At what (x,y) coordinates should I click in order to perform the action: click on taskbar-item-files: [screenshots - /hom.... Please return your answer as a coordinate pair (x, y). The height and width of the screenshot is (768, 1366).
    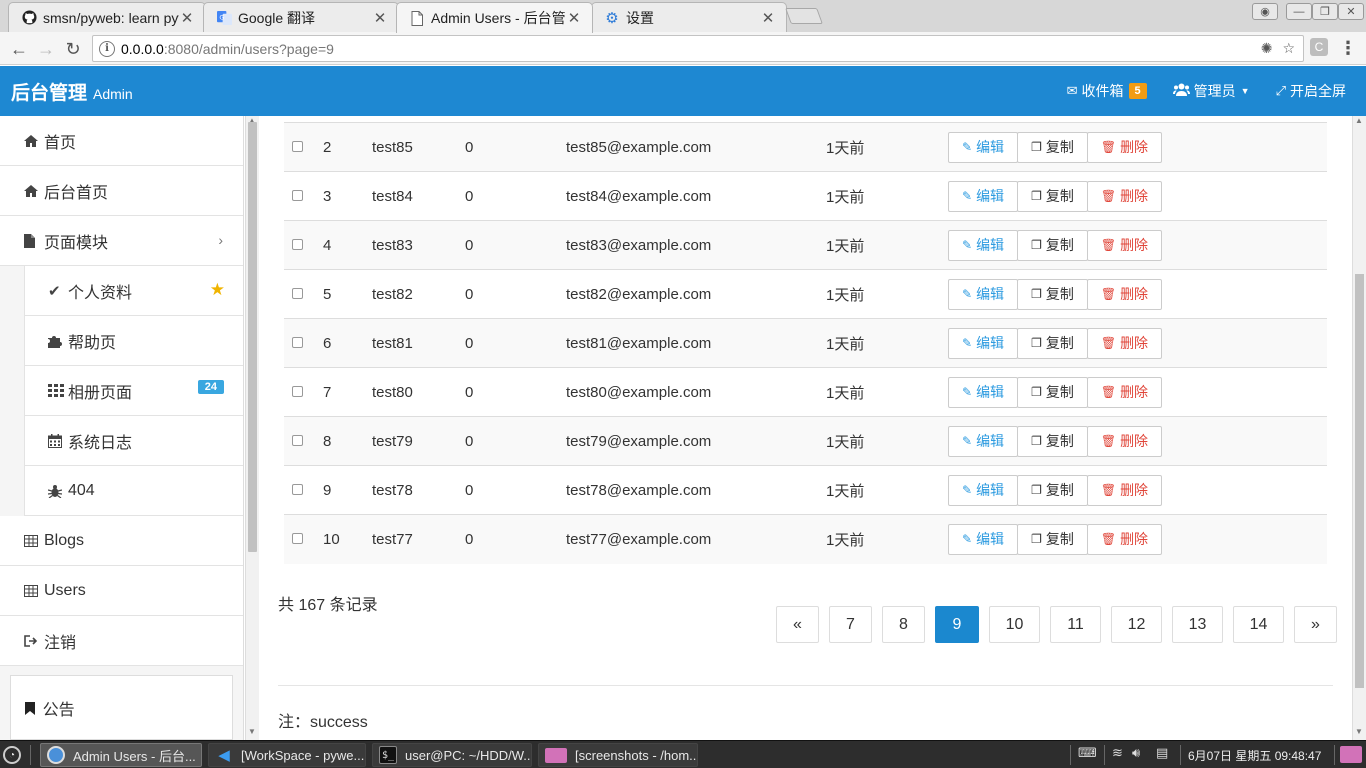
    Looking at the image, I should click on (618, 755).